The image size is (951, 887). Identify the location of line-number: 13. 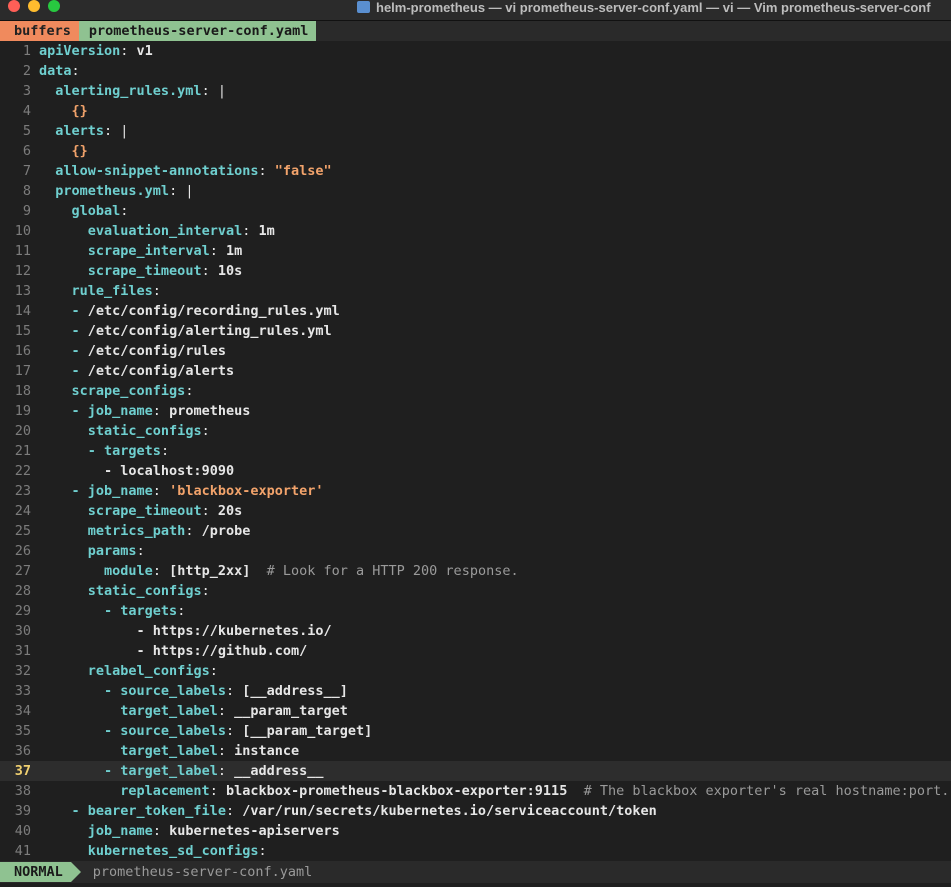
(22, 291).